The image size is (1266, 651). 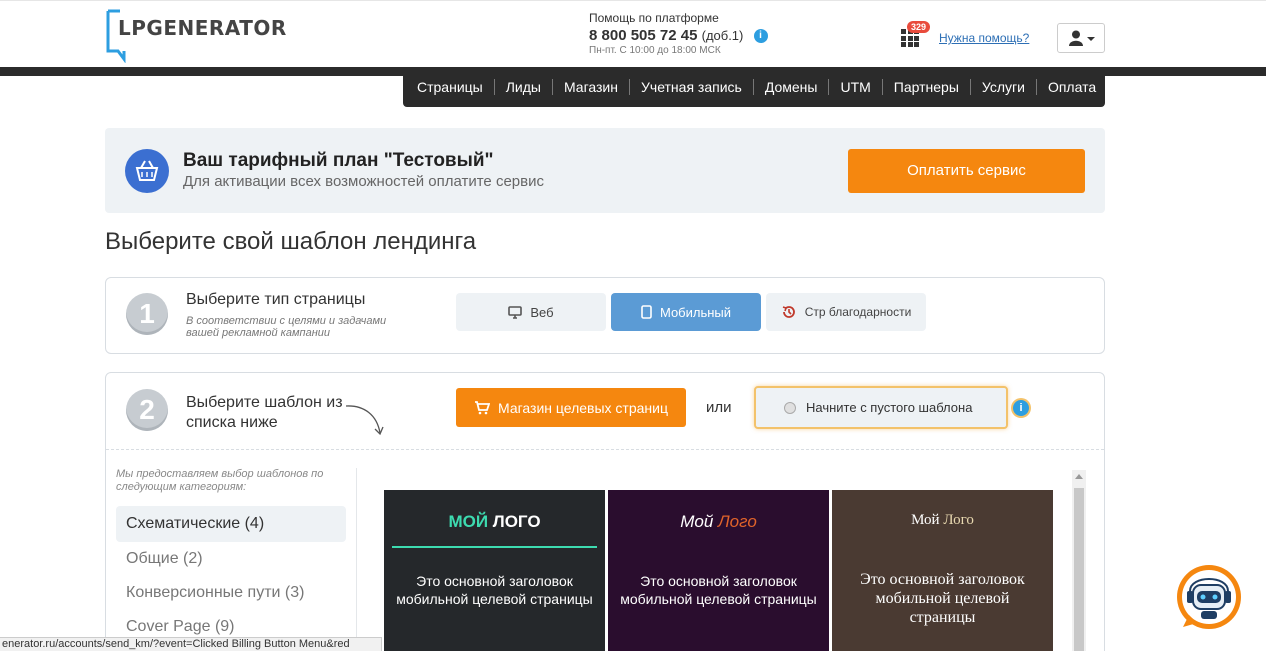 What do you see at coordinates (494, 521) in the screenshot?
I see `template-logo: МОЙ ЛОГО` at bounding box center [494, 521].